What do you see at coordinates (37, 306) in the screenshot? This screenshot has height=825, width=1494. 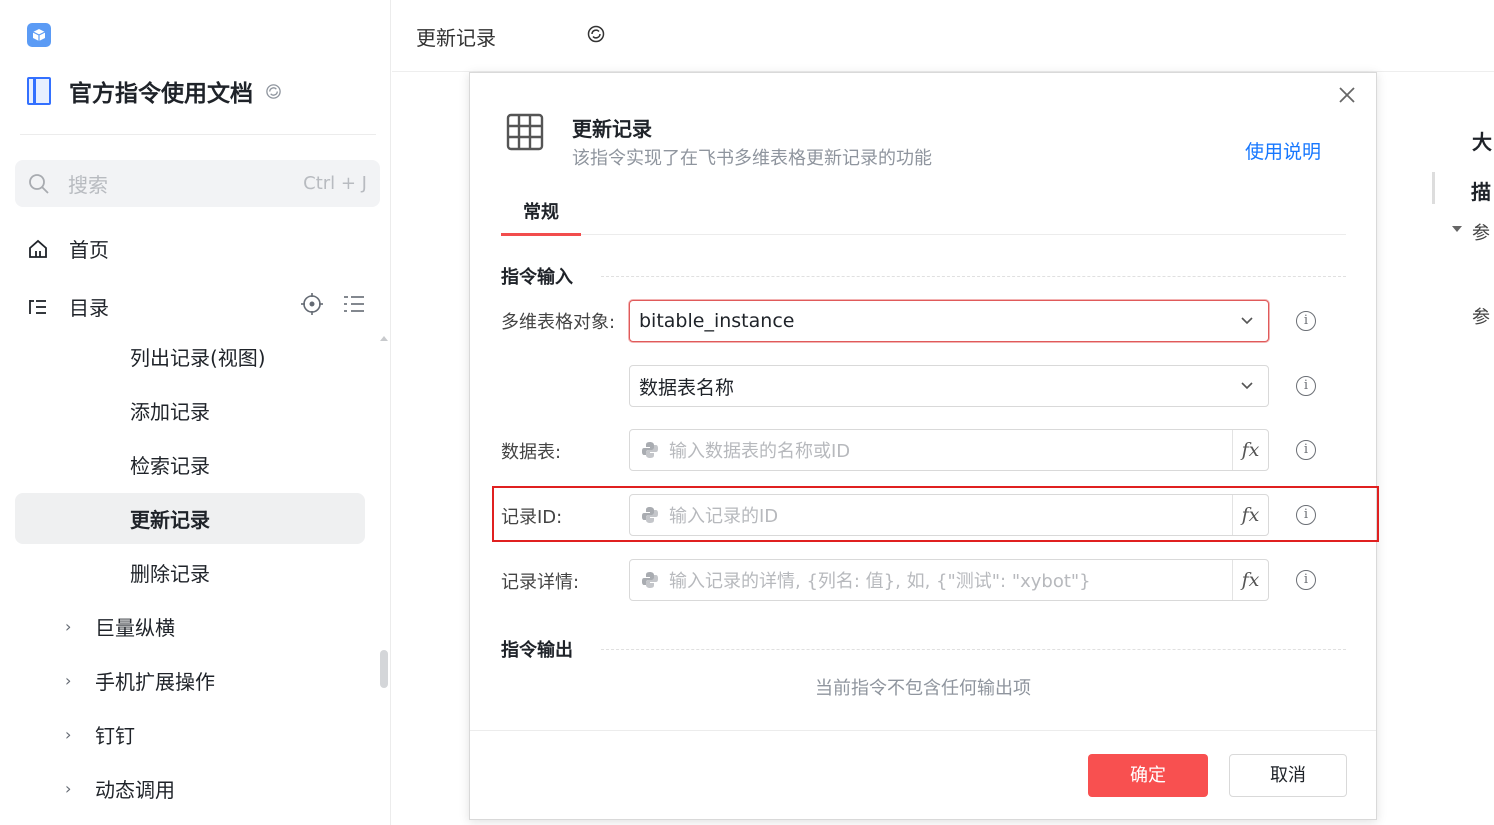 I see `toc-icon` at bounding box center [37, 306].